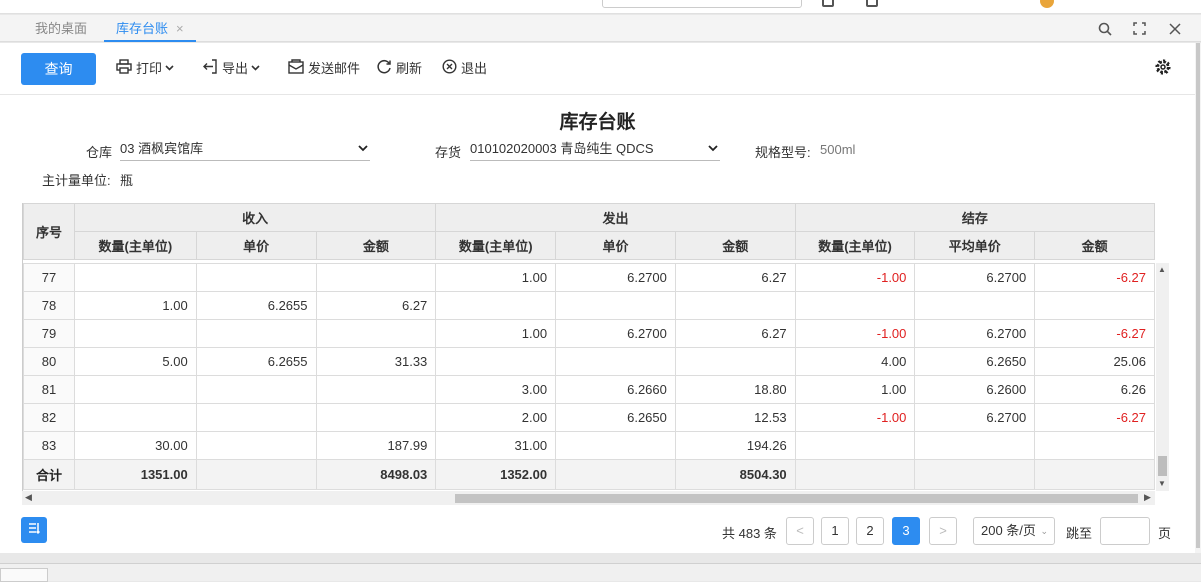  I want to click on gear-icon, so click(1163, 70).